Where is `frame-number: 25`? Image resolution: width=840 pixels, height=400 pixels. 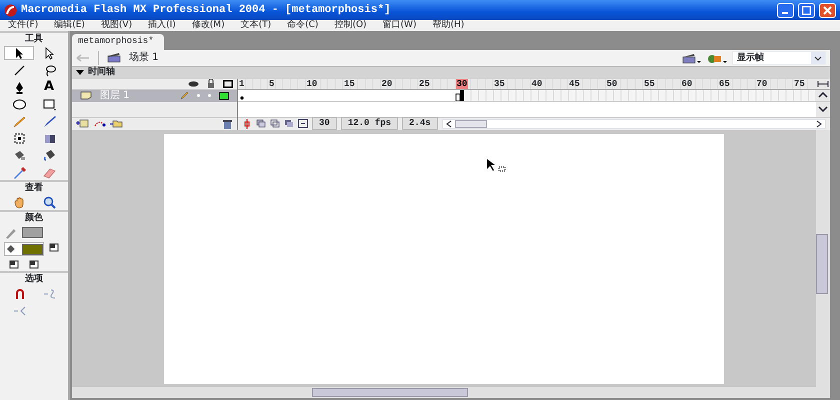
frame-number: 25 is located at coordinates (424, 83).